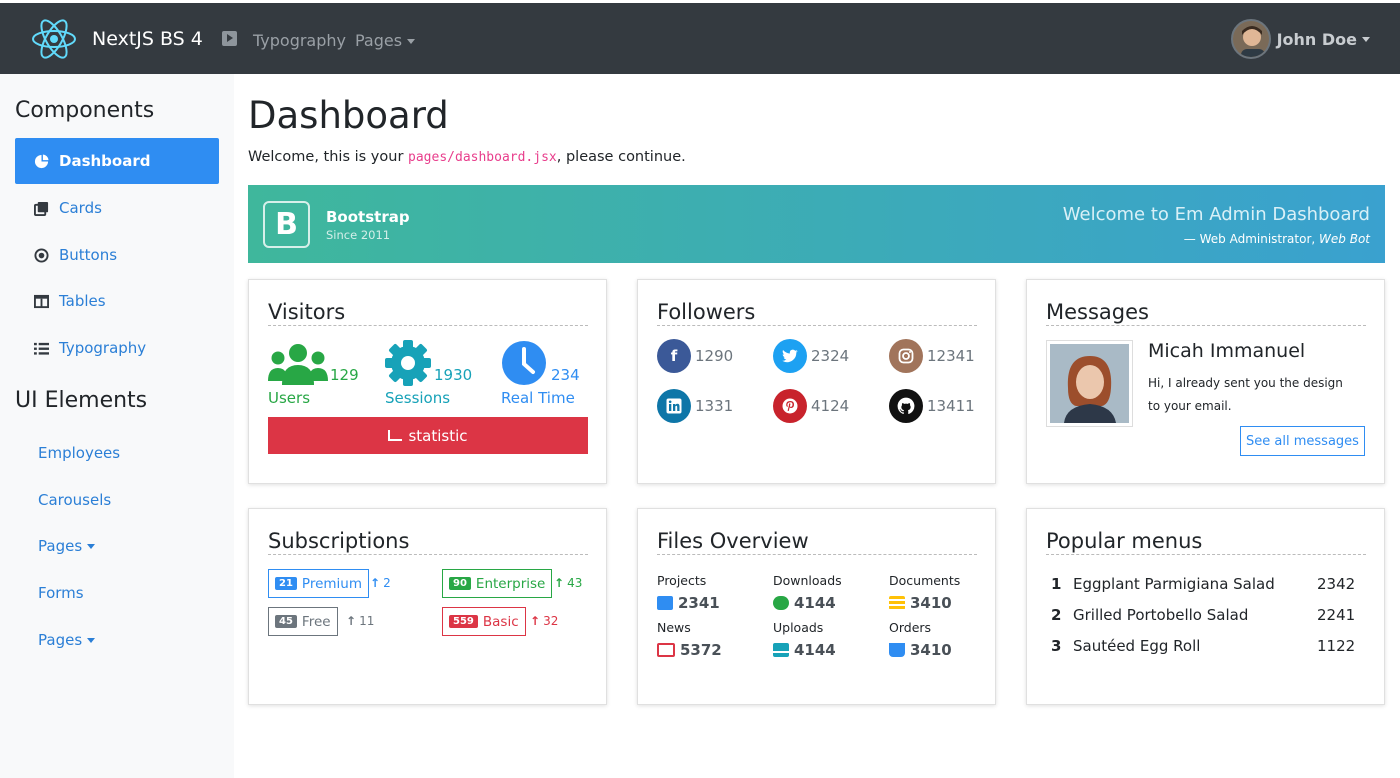 This screenshot has width=1400, height=778. Describe the element at coordinates (811, 356) in the screenshot. I see `follower-twitter: 2324` at that location.